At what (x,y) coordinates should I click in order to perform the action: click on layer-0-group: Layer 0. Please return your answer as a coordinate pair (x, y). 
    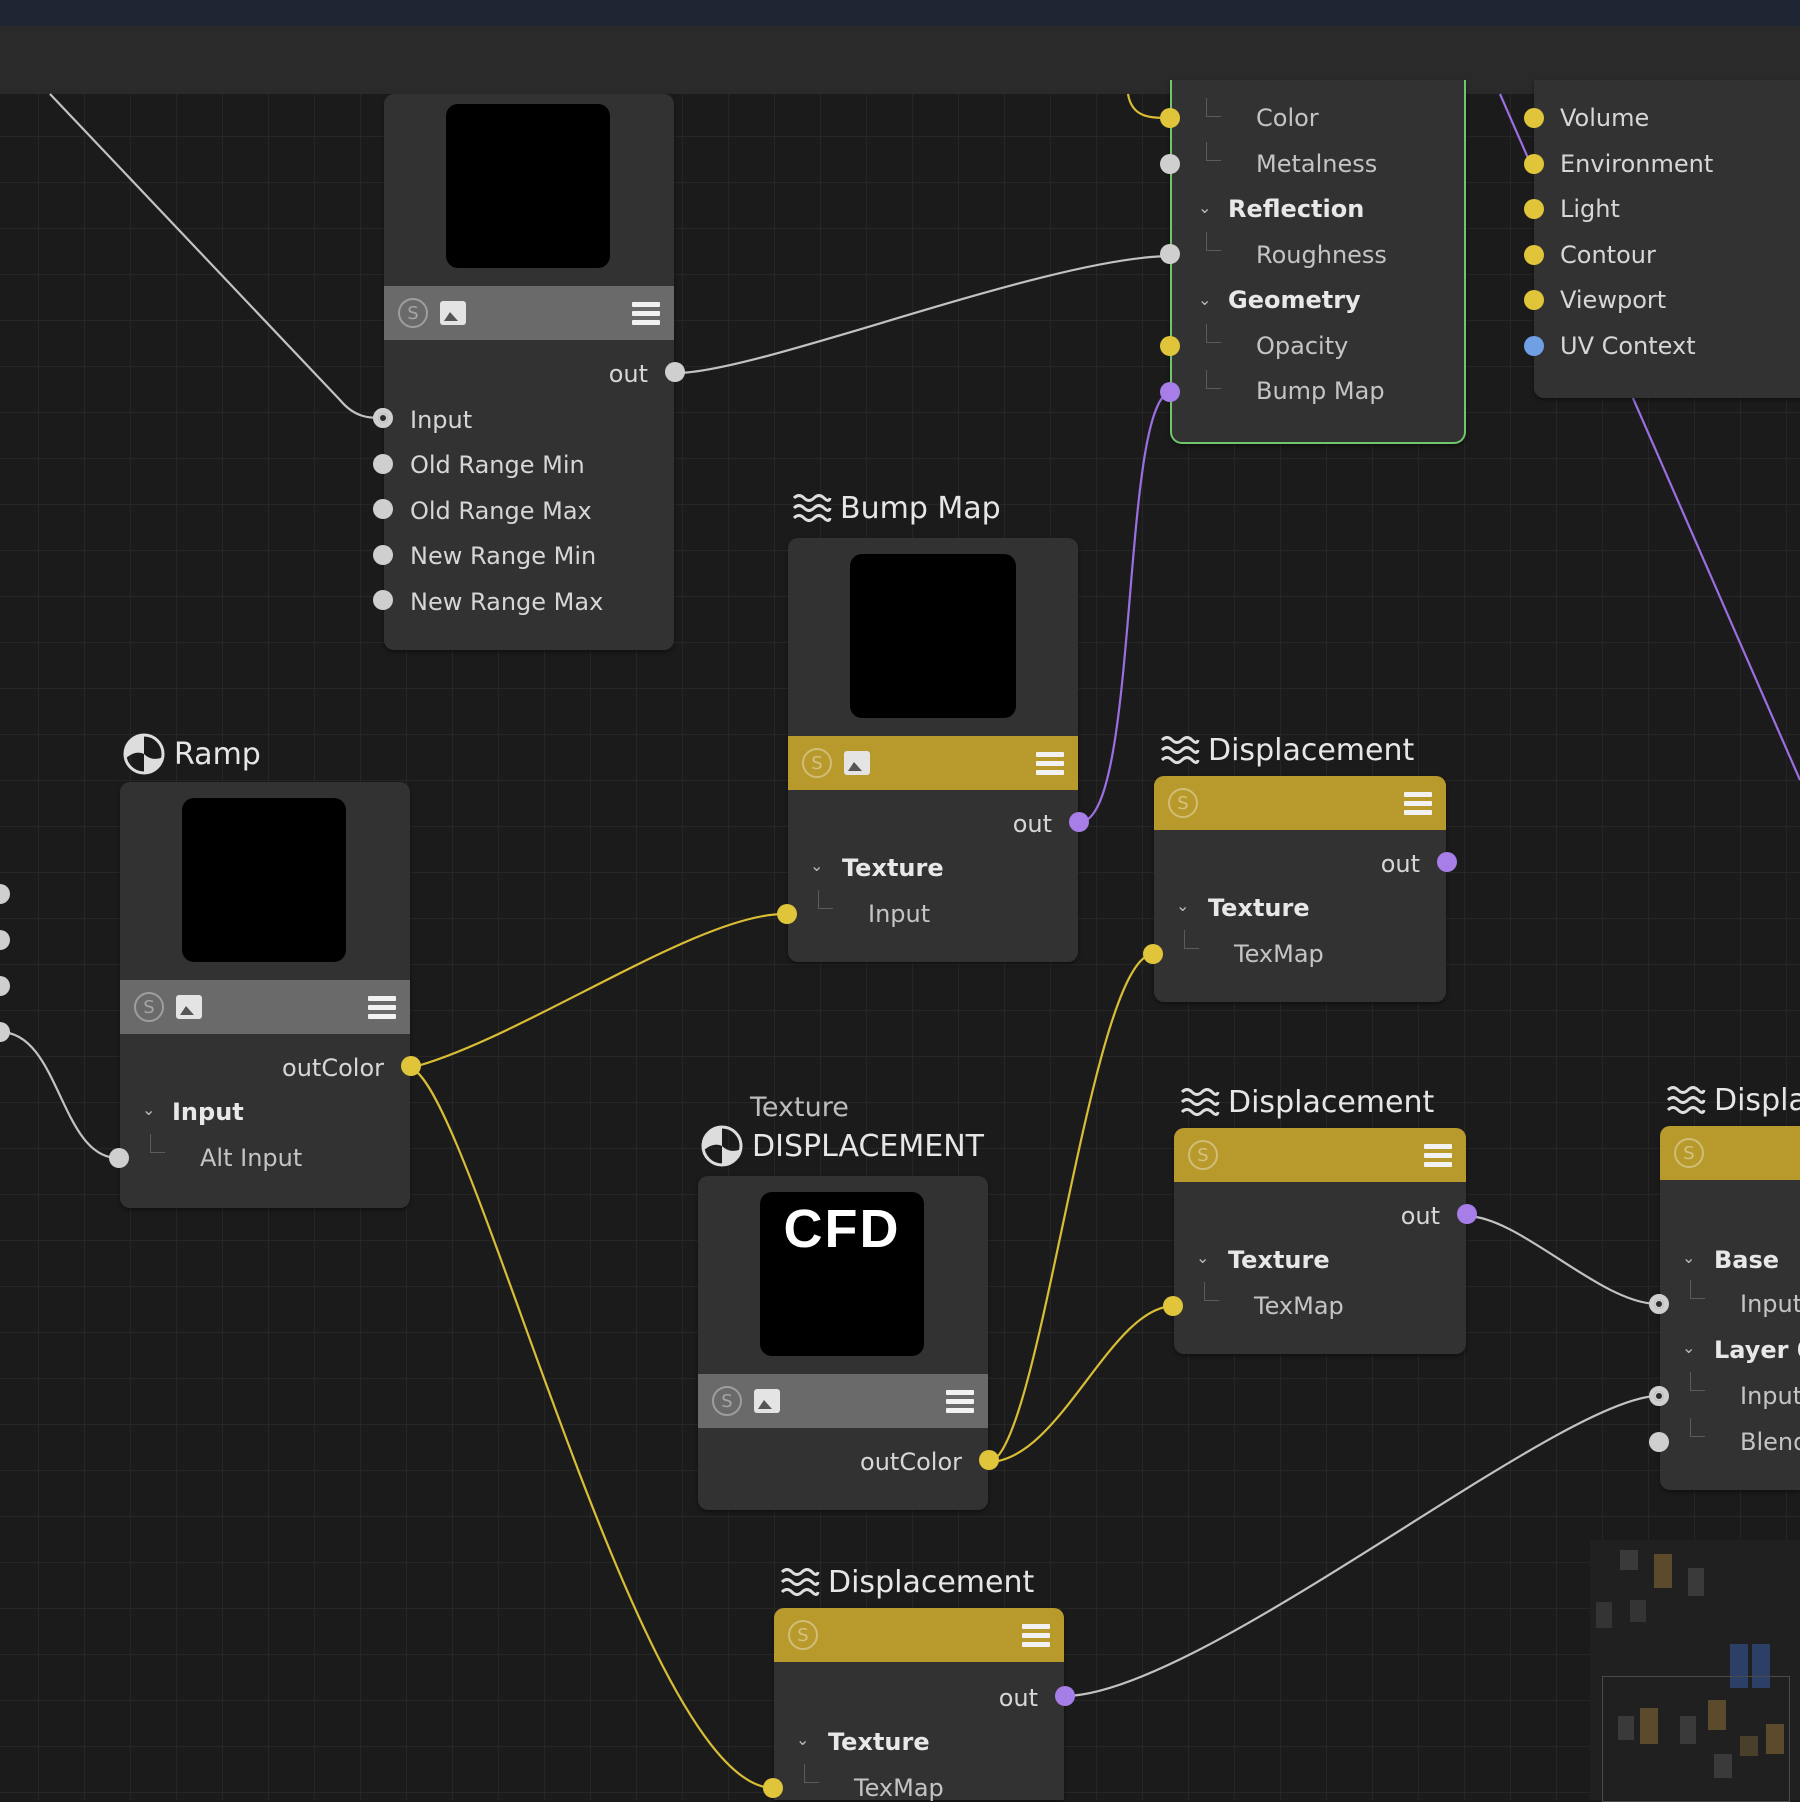
    Looking at the image, I should click on (1757, 1350).